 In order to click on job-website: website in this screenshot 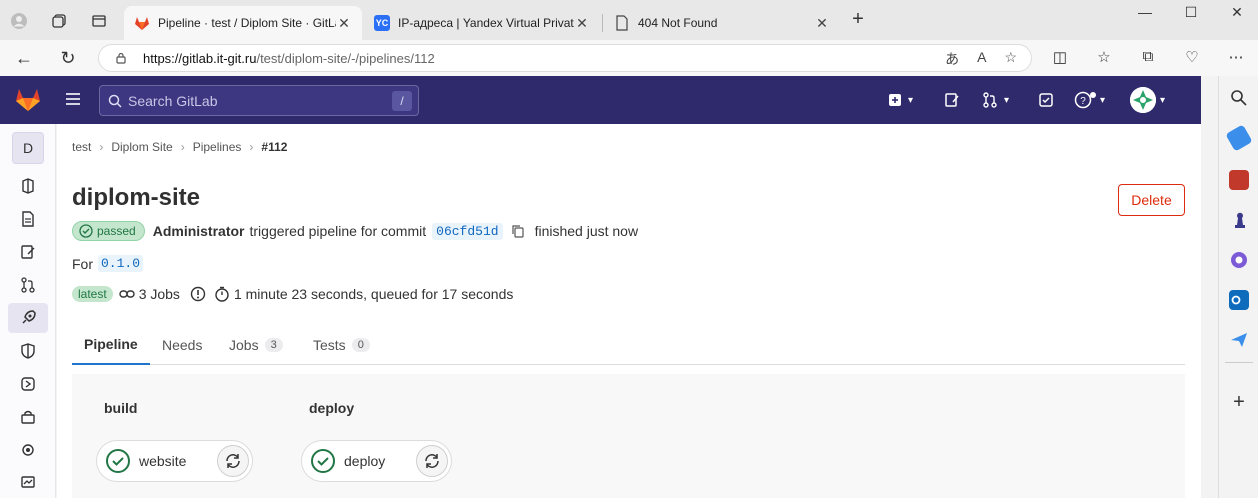, I will do `click(174, 461)`.